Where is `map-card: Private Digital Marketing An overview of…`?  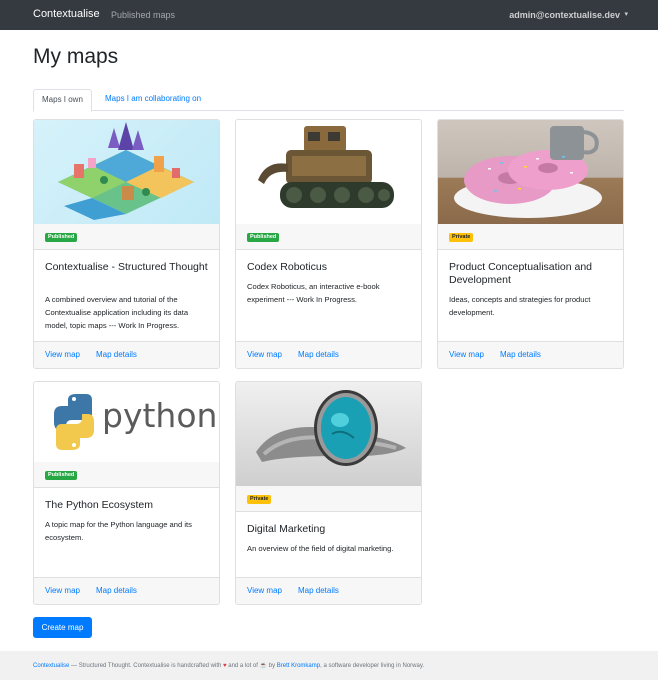
map-card: Private Digital Marketing An overview of… is located at coordinates (328, 493).